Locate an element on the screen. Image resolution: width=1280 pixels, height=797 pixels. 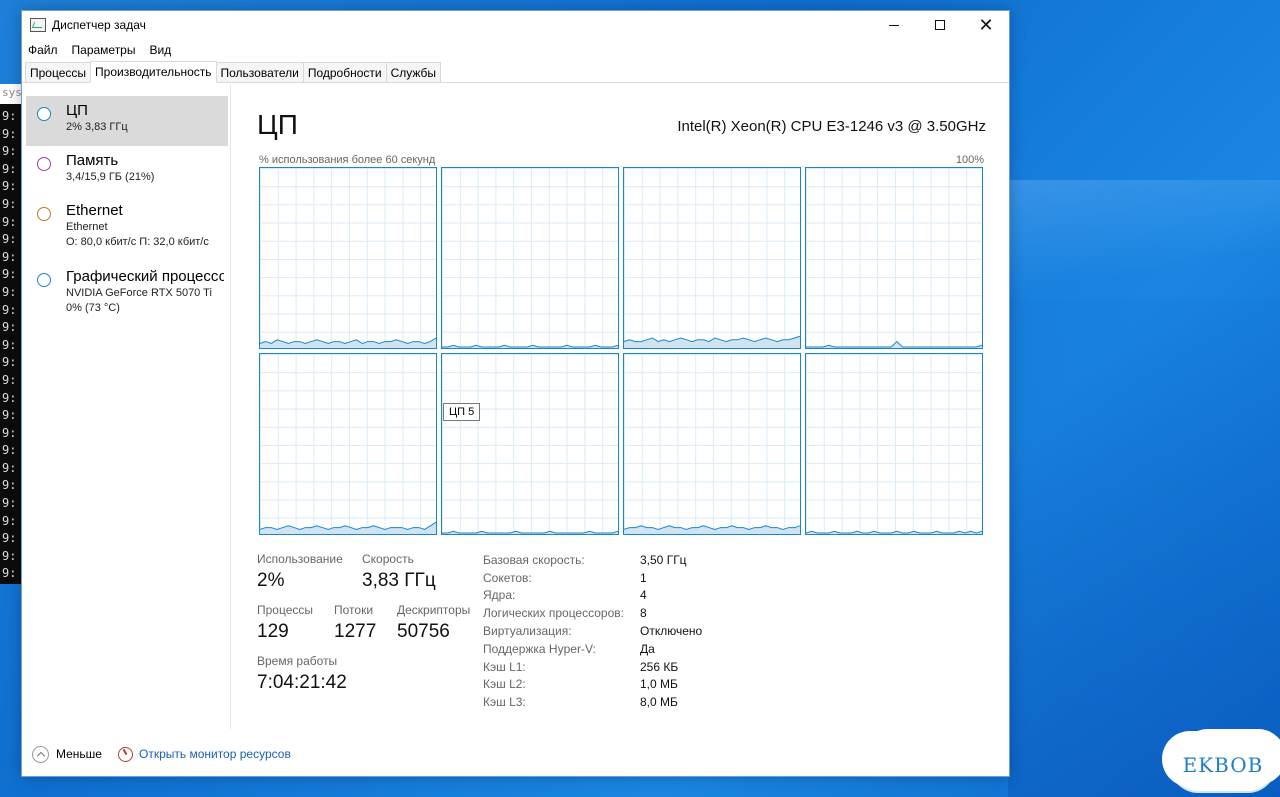
sidebar-item-memory: Память 3,4/15,9 ГБ (21%) is located at coordinates (127, 171).